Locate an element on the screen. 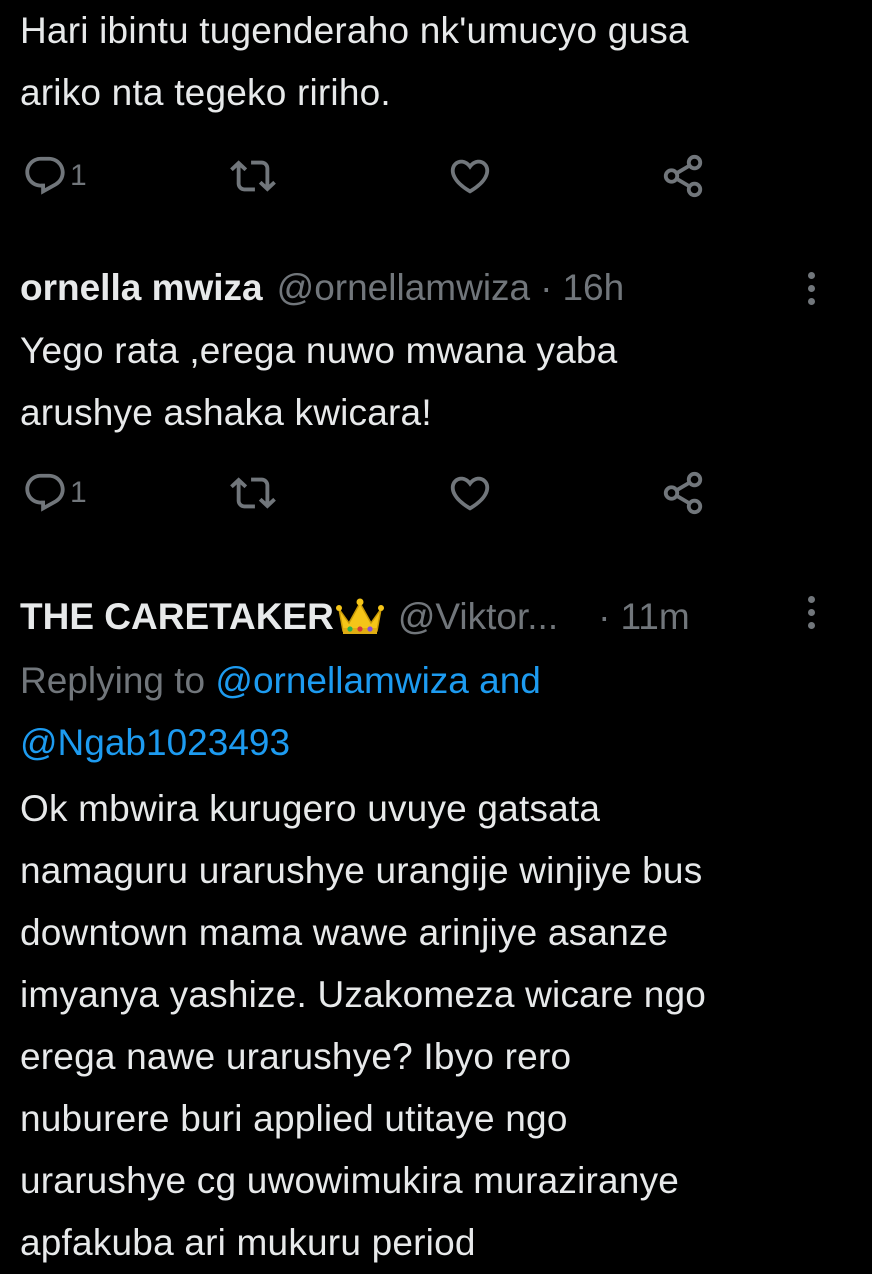 The height and width of the screenshot is (1274, 872). replying-prefix: Replying to is located at coordinates (118, 680).